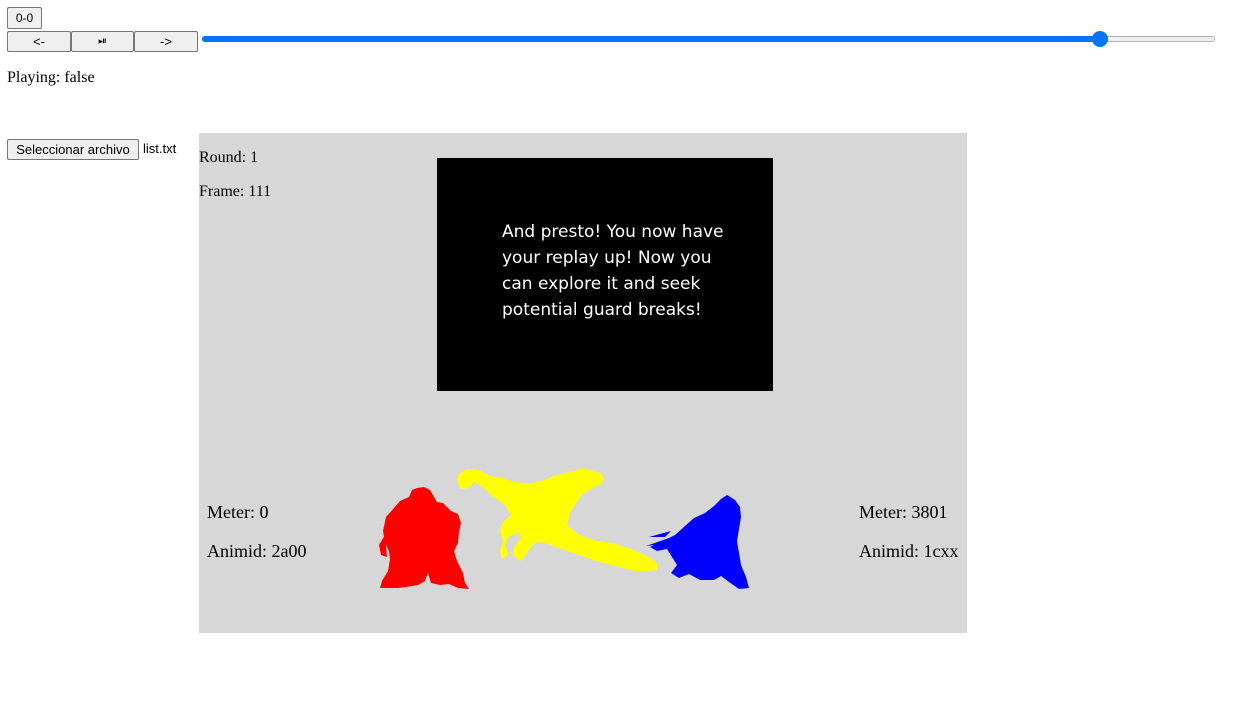 Image resolution: width=1235 pixels, height=701 pixels. Describe the element at coordinates (39, 41) in the screenshot. I see `previous-frame-button: <-` at that location.